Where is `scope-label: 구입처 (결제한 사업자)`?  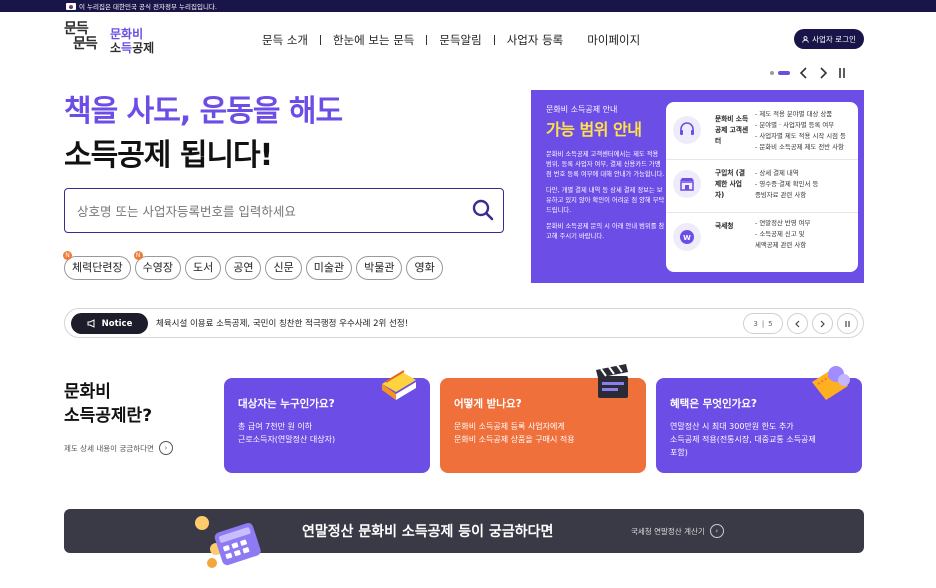
scope-label: 구입처 (결제한 사업자) is located at coordinates (730, 184).